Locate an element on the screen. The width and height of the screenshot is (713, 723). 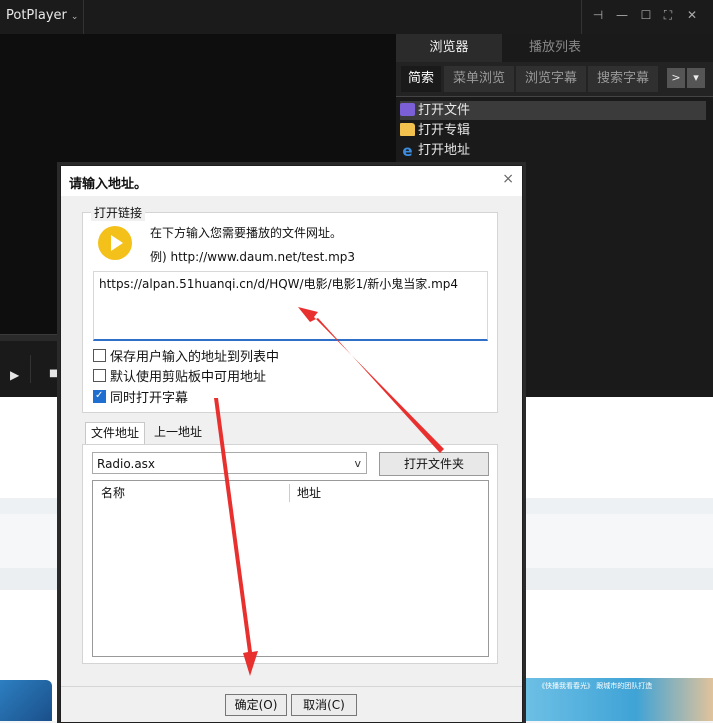
checkbox-label: 默认使用剪贴板中可用地址 is located at coordinates (188, 377).